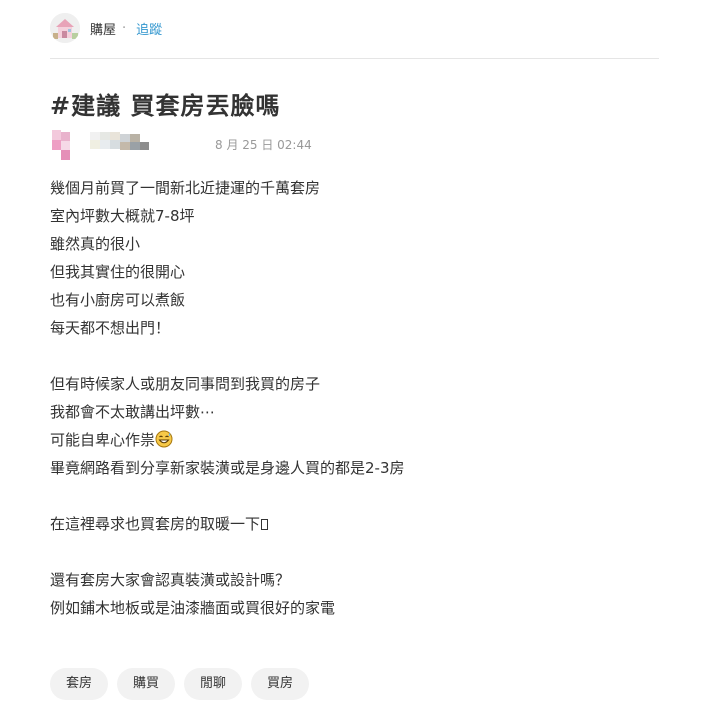 This screenshot has height=714, width=714. What do you see at coordinates (354, 28) in the screenshot?
I see `board-header: 購屋 · 追蹤` at bounding box center [354, 28].